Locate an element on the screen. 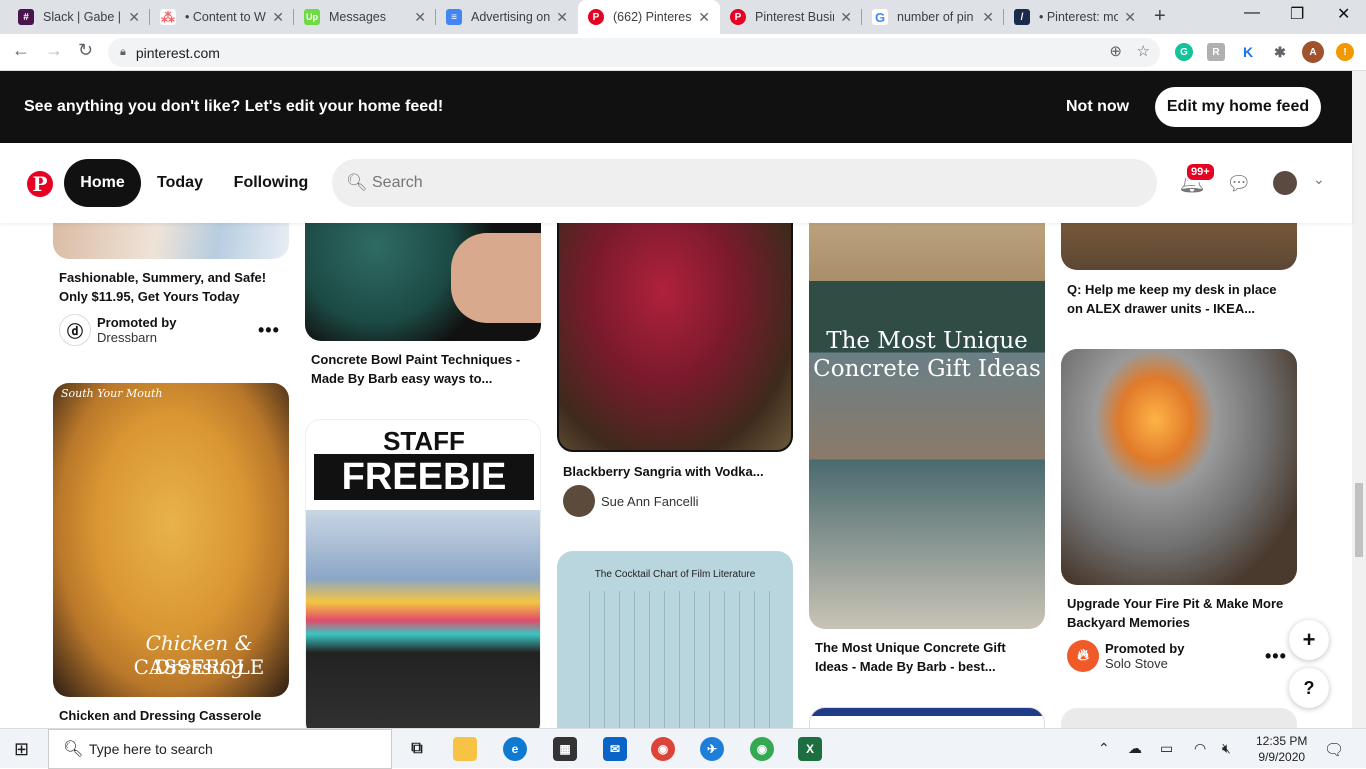  update-alert-icon: ! is located at coordinates (1345, 52).